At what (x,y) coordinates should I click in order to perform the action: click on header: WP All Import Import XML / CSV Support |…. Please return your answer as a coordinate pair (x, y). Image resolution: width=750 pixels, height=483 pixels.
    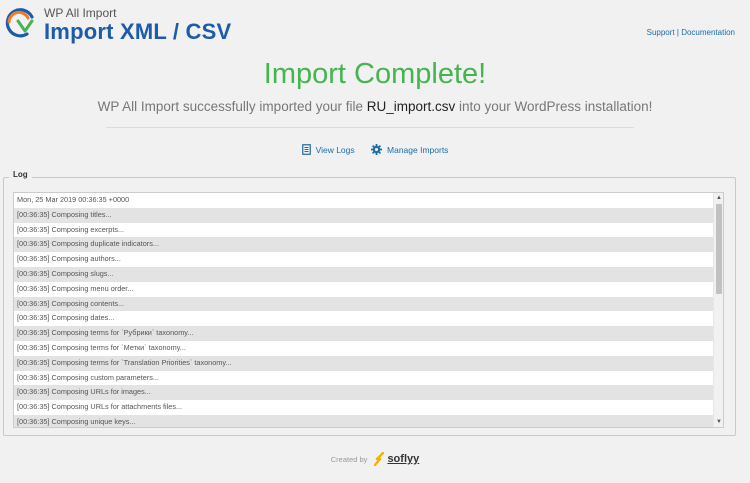
    Looking at the image, I should click on (375, 26).